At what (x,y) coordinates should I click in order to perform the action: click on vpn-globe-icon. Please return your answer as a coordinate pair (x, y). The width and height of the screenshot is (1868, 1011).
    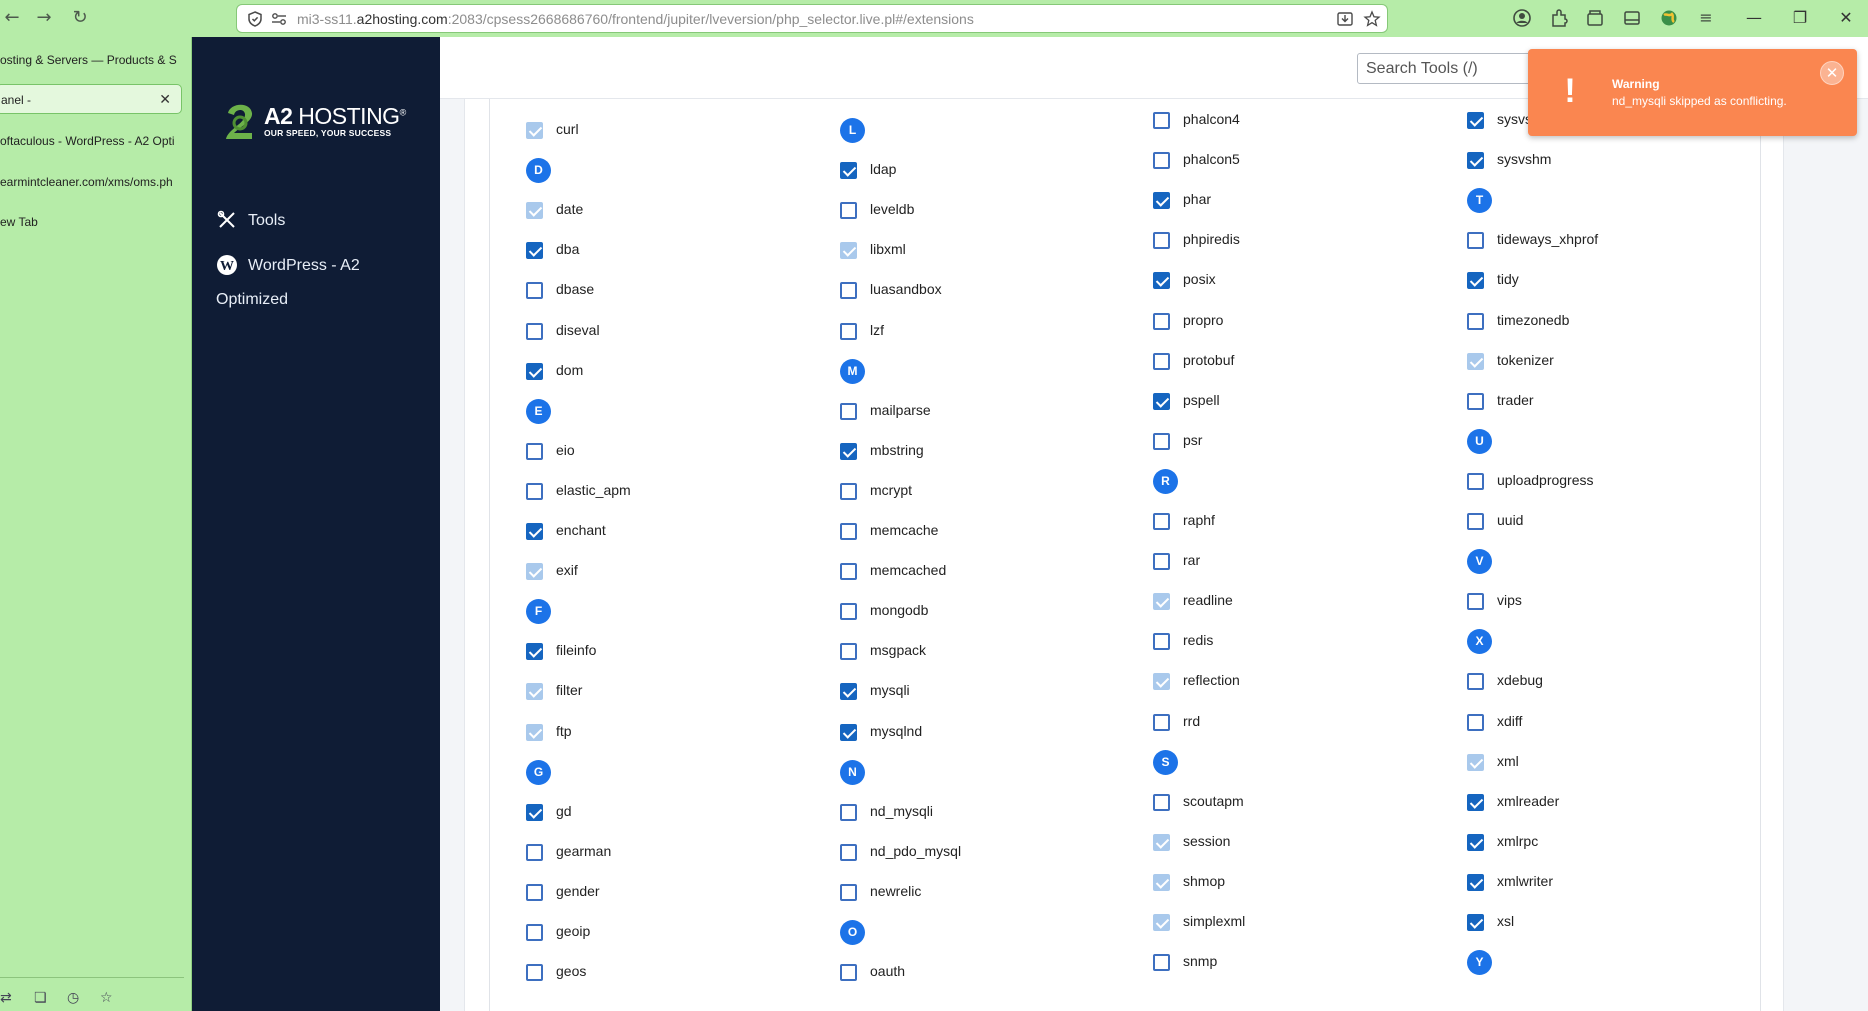
    Looking at the image, I should click on (1669, 18).